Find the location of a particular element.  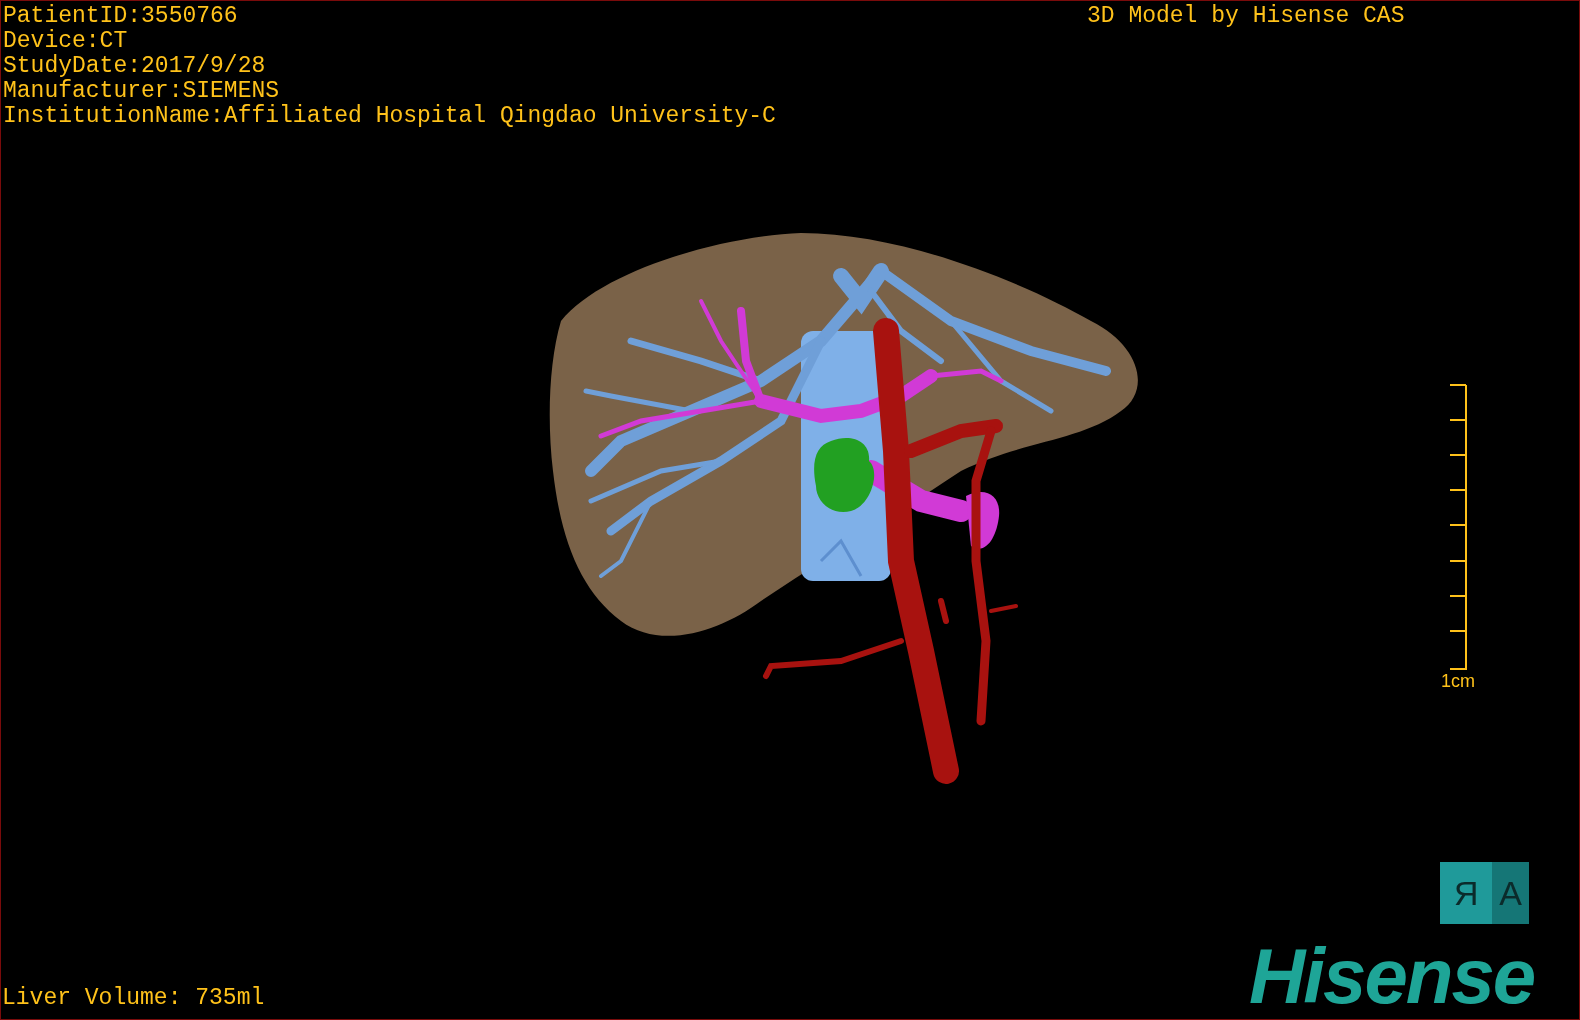

patient-info-text: Device:CT is located at coordinates (66, 41).